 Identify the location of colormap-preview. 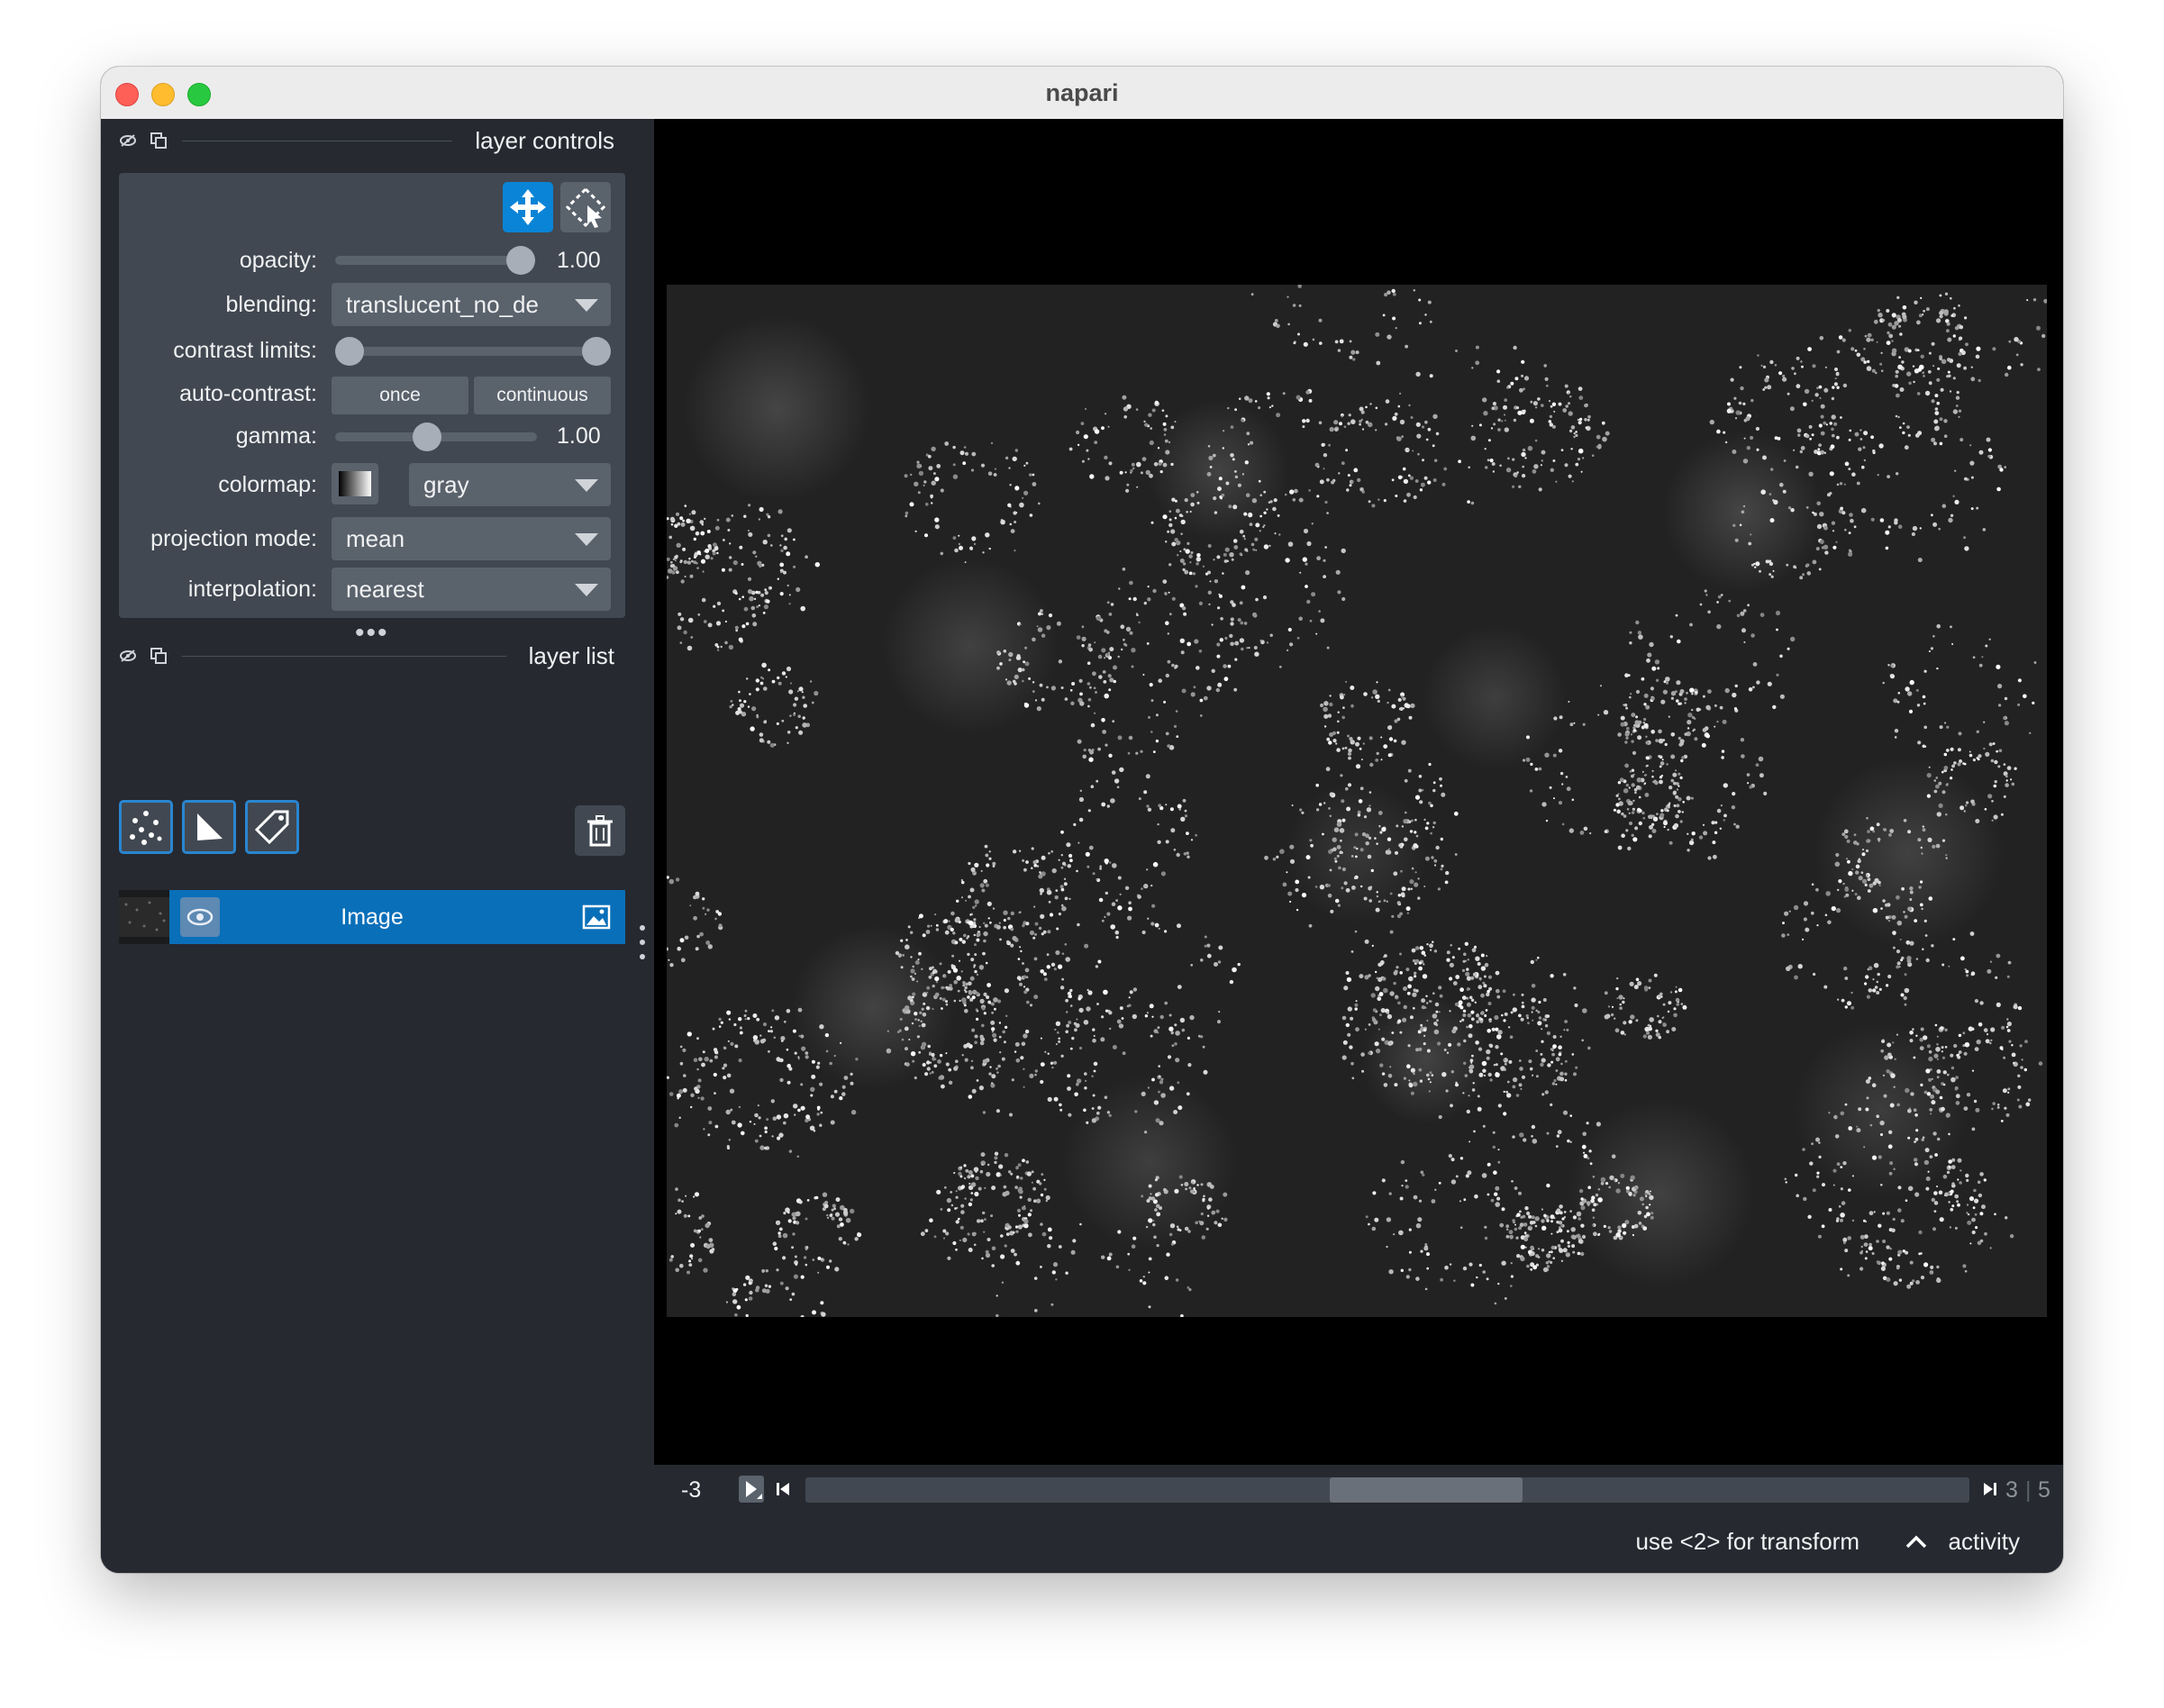
(355, 483).